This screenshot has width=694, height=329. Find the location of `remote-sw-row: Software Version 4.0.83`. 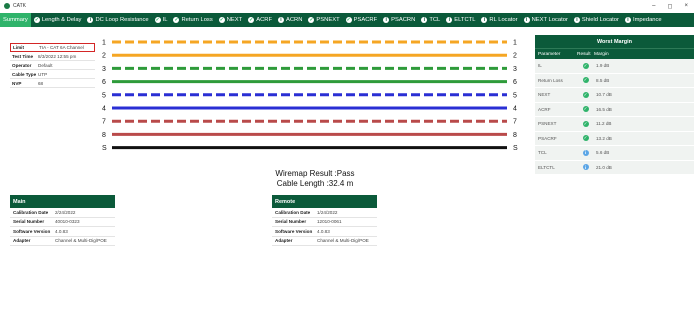

remote-sw-row: Software Version 4.0.83 is located at coordinates (324, 232).